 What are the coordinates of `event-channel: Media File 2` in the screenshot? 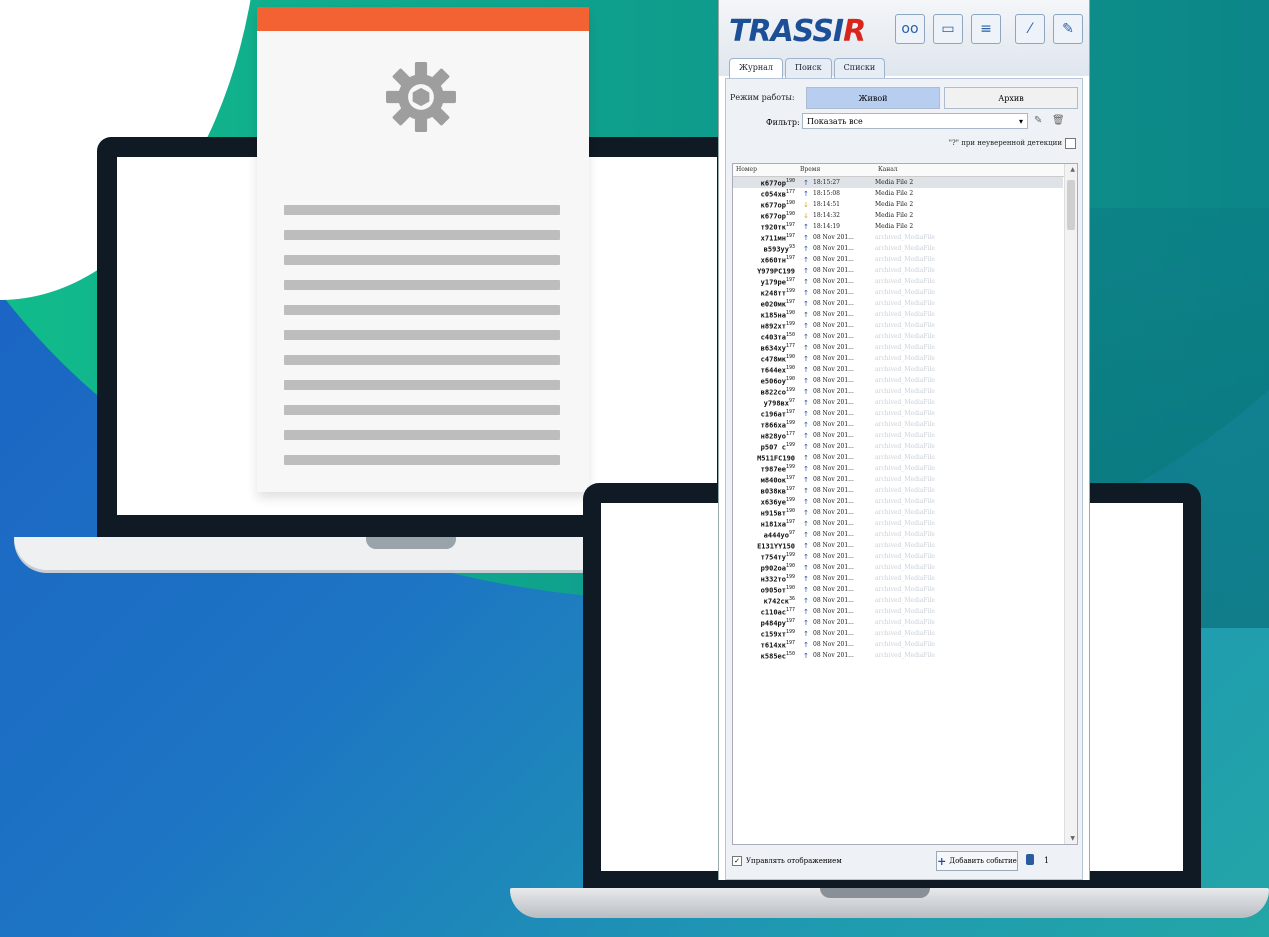 It's located at (894, 193).